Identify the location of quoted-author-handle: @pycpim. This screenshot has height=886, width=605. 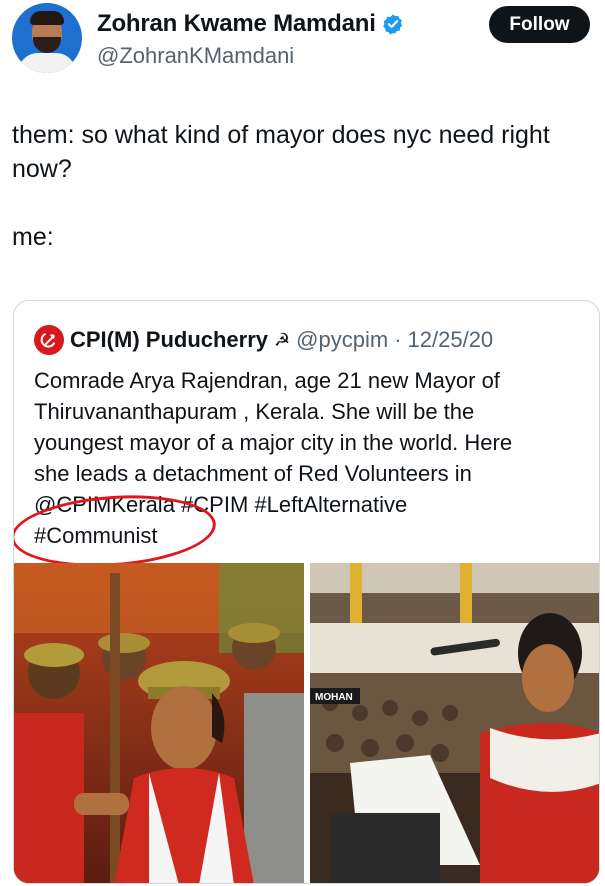
(342, 340).